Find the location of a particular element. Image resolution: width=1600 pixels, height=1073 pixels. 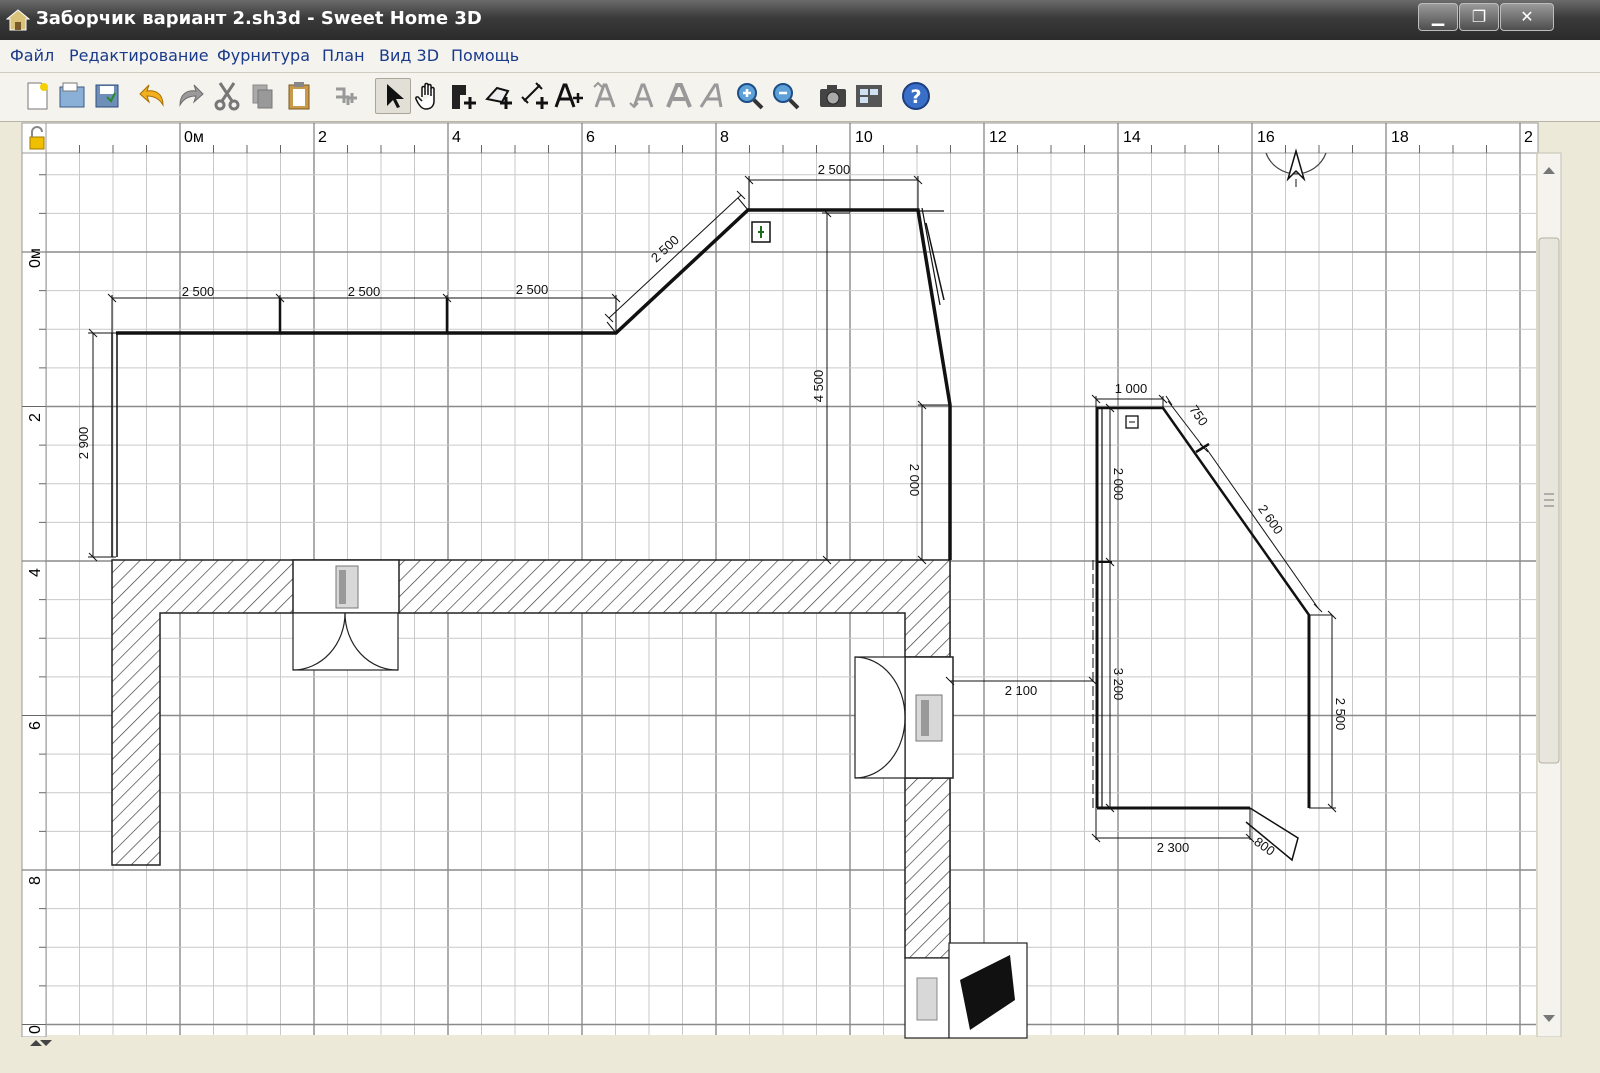

zoom-out-button is located at coordinates (786, 96).